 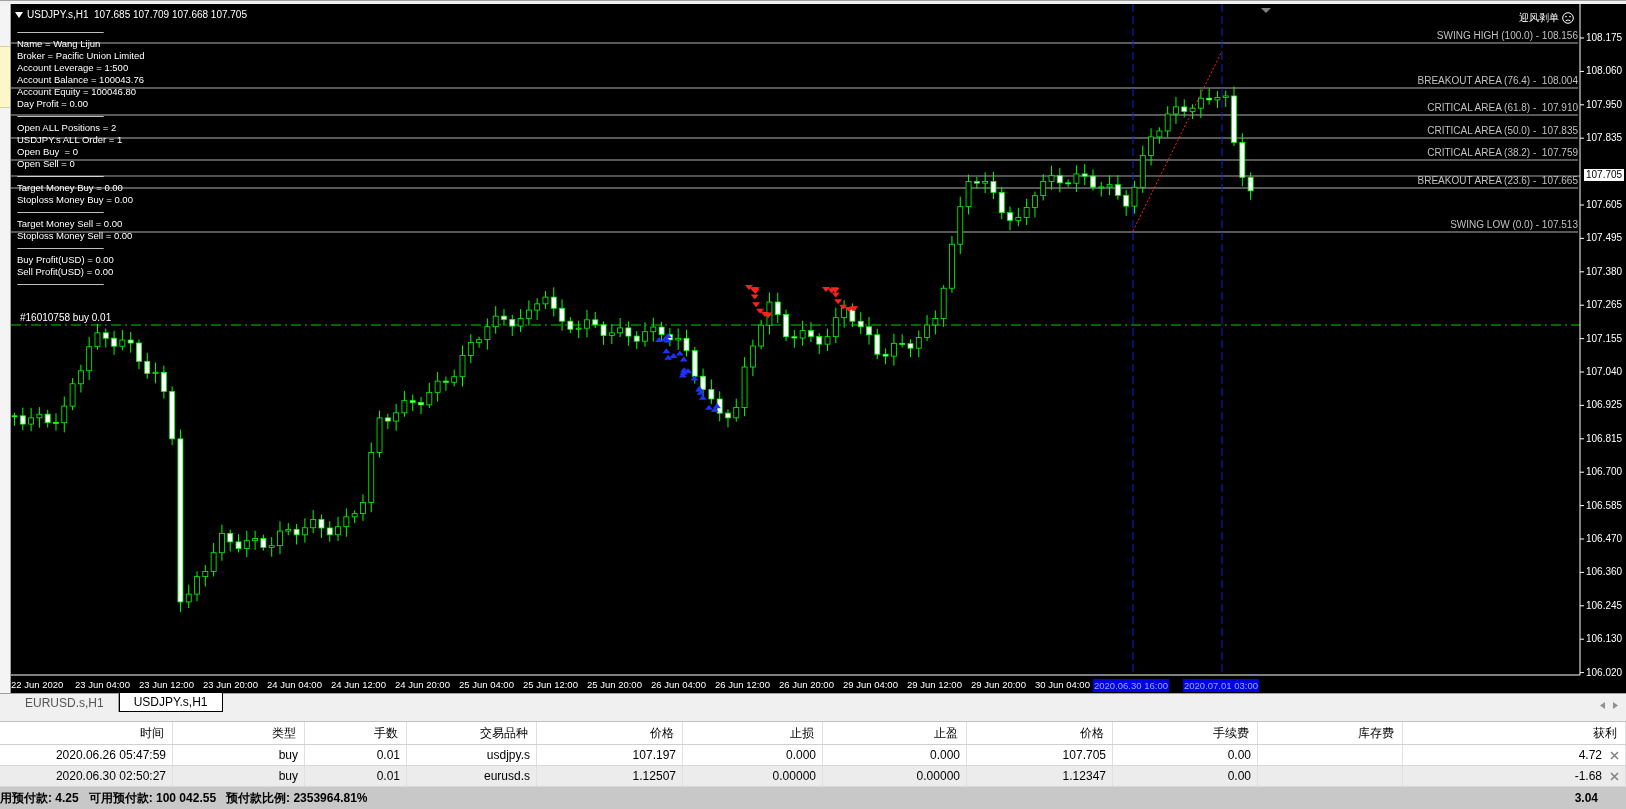 What do you see at coordinates (170, 702) in the screenshot?
I see `chart-tab: USDJPY.s,H1` at bounding box center [170, 702].